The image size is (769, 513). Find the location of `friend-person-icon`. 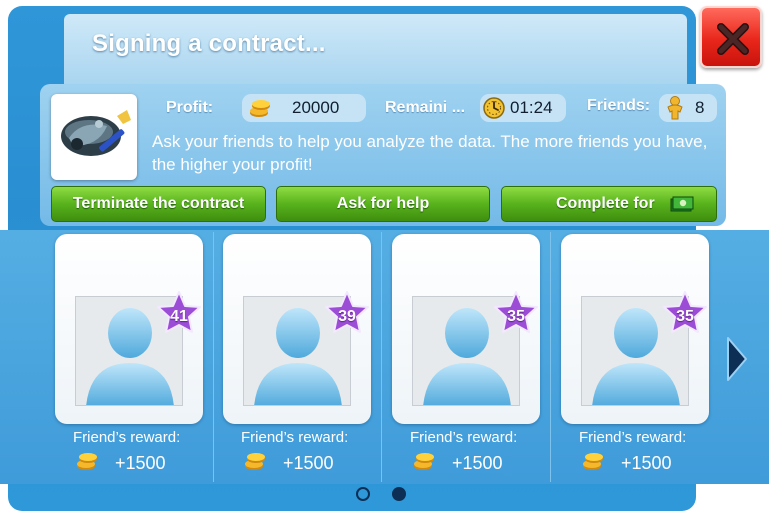

friend-person-icon is located at coordinates (675, 108).